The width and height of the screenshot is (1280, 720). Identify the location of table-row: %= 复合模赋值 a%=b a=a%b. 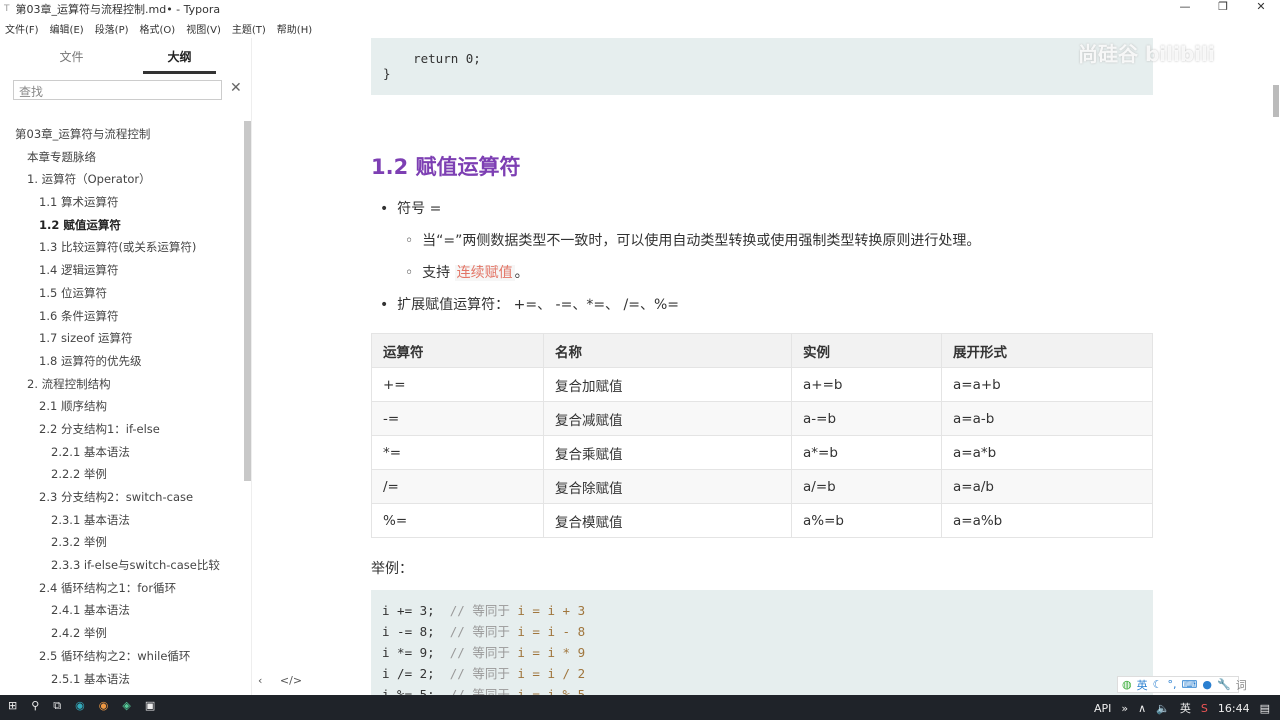
(762, 520).